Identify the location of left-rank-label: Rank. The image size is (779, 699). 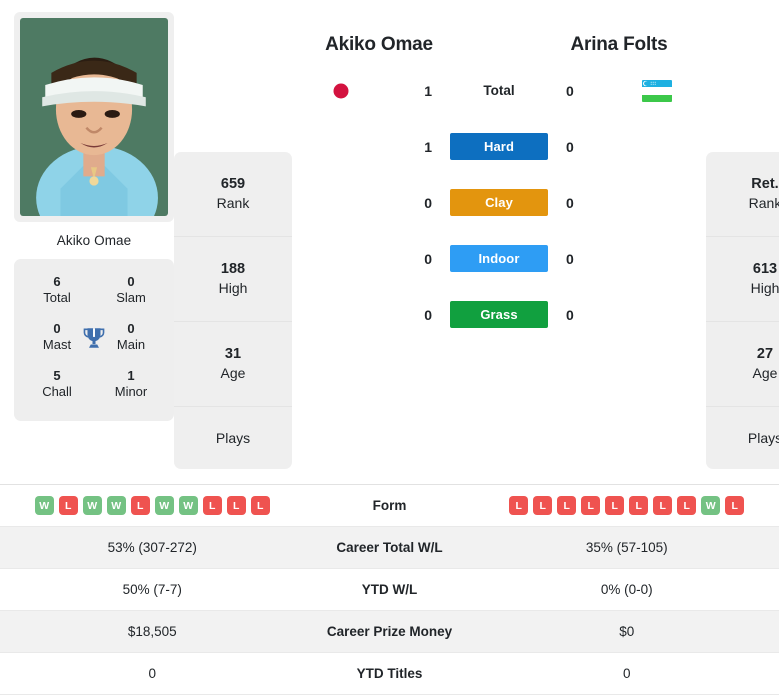
(233, 202).